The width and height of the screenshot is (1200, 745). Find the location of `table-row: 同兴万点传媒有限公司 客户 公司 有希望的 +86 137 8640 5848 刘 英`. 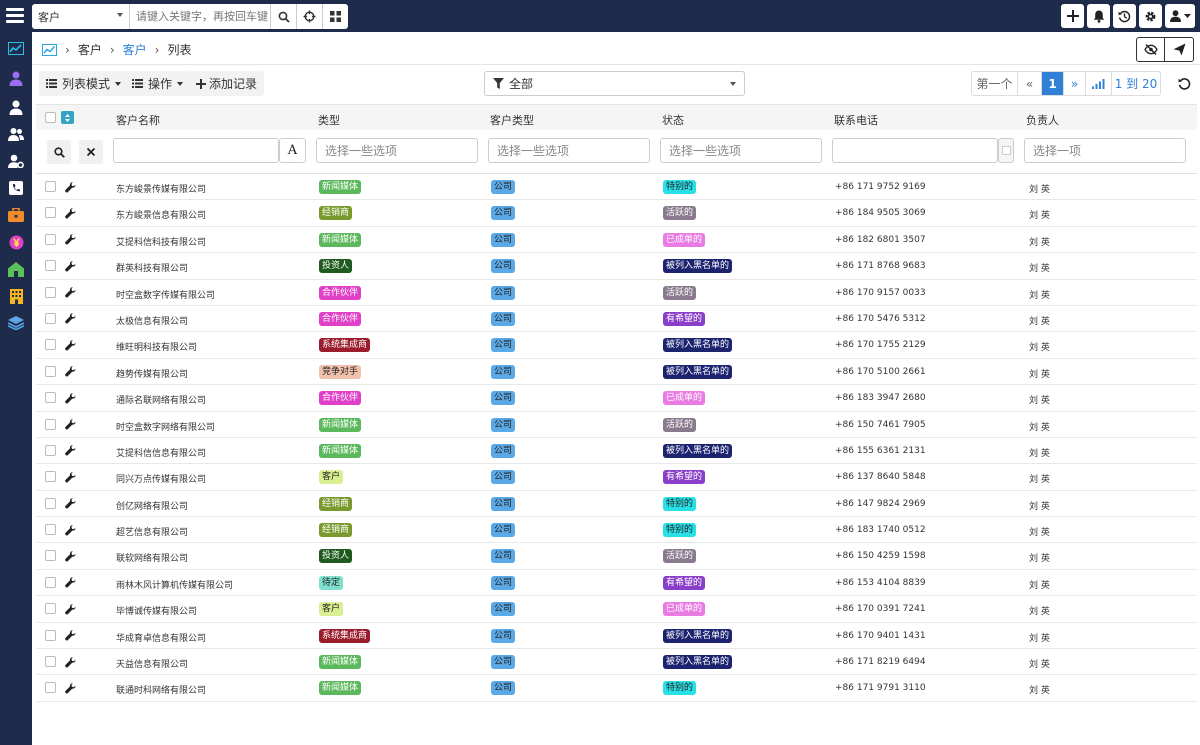

table-row: 同兴万点传媒有限公司 客户 公司 有希望的 +86 137 8640 5848 刘 英 is located at coordinates (616, 477).